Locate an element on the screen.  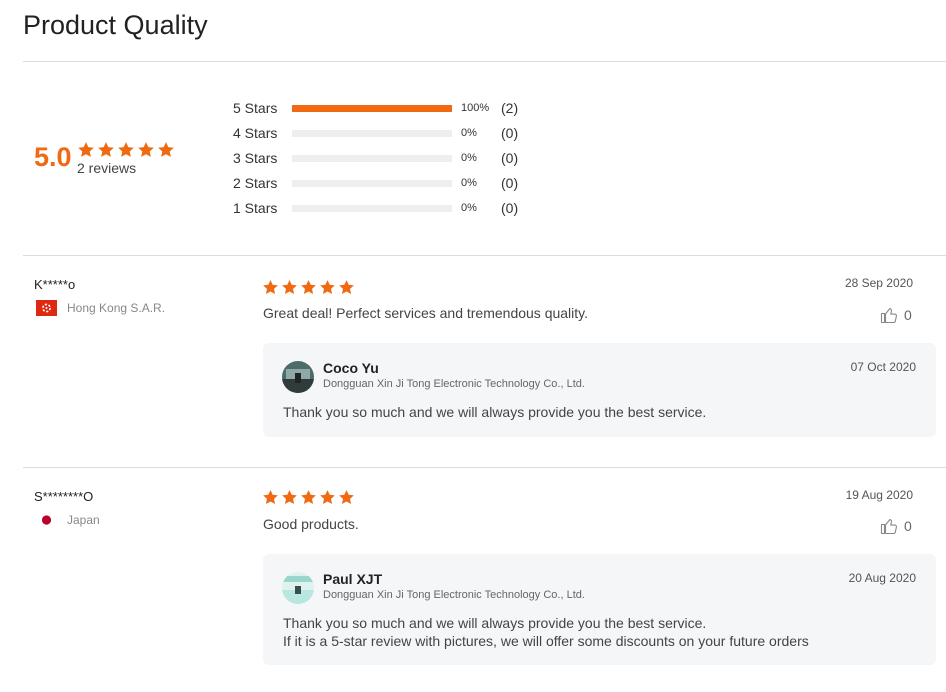
review-date: 19 Aug 2020 is located at coordinates (879, 495).